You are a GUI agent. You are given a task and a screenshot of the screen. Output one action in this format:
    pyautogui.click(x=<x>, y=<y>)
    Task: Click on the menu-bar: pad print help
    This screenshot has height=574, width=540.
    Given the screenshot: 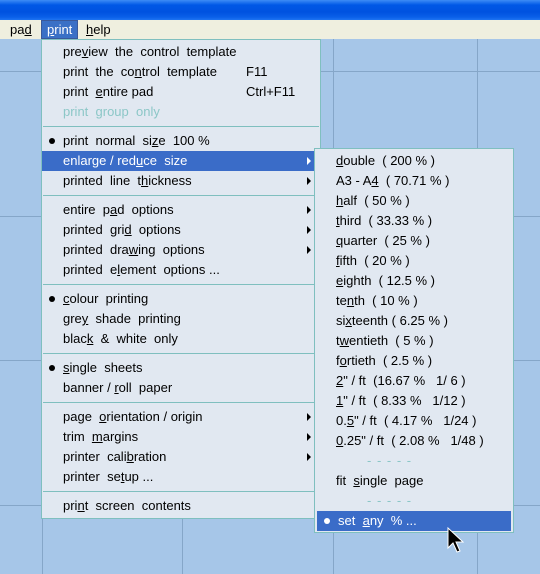 What is the action you would take?
    pyautogui.click(x=270, y=29)
    